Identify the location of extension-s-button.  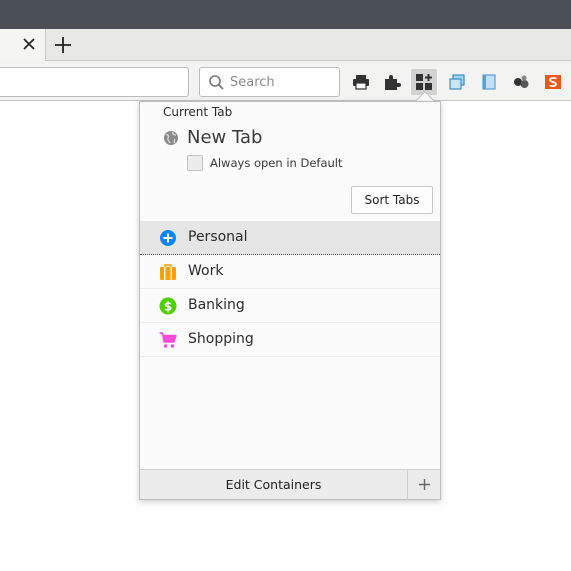
(553, 82).